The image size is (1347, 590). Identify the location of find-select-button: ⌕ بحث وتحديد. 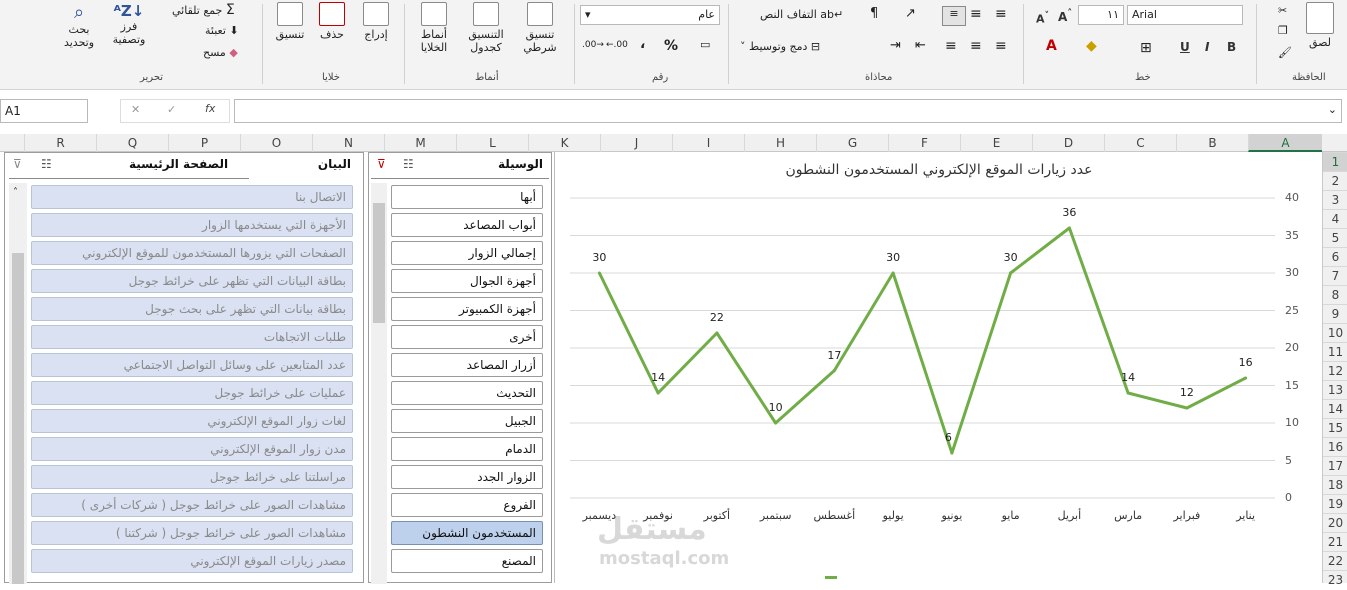
(79, 25).